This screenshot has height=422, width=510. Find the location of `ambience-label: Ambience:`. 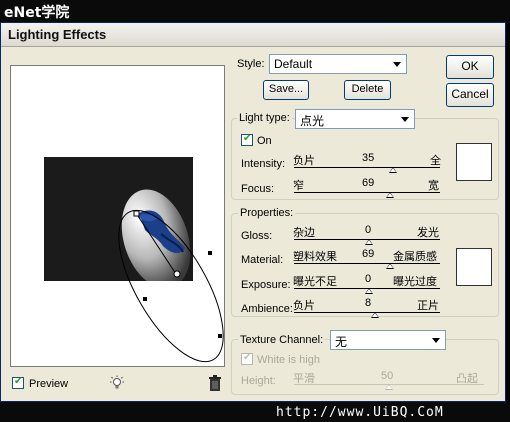

ambience-label: Ambience: is located at coordinates (267, 309).